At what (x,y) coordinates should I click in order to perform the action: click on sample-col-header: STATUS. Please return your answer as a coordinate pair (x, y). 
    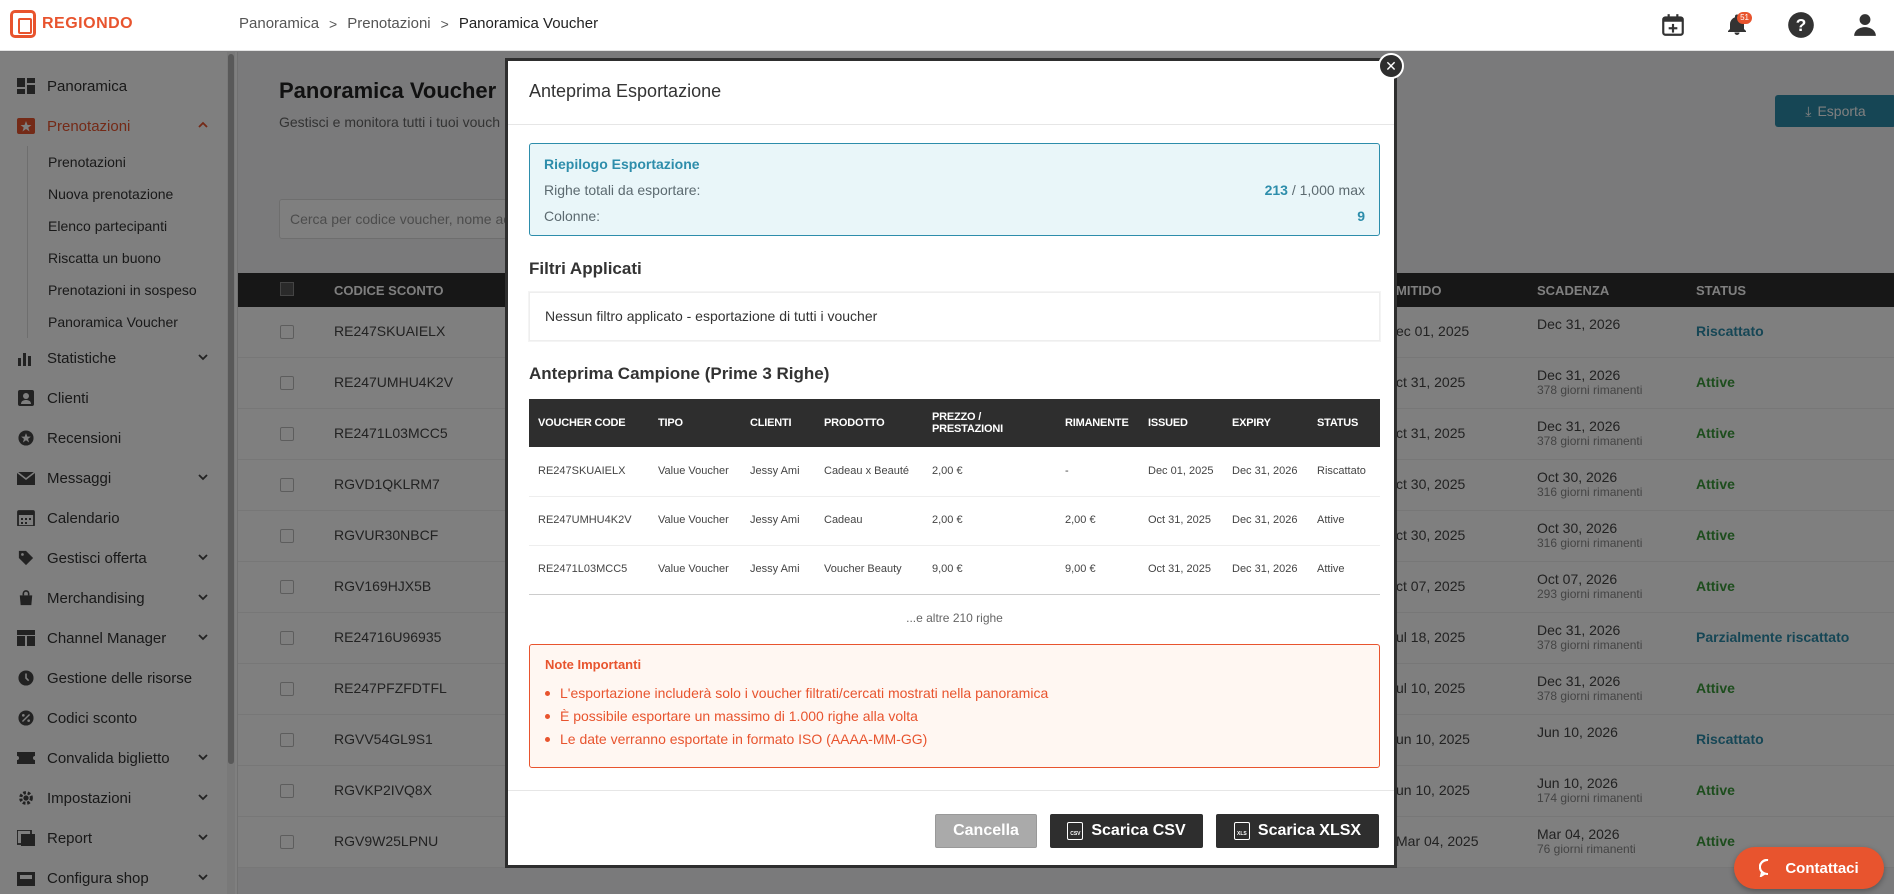
    Looking at the image, I should click on (1344, 423).